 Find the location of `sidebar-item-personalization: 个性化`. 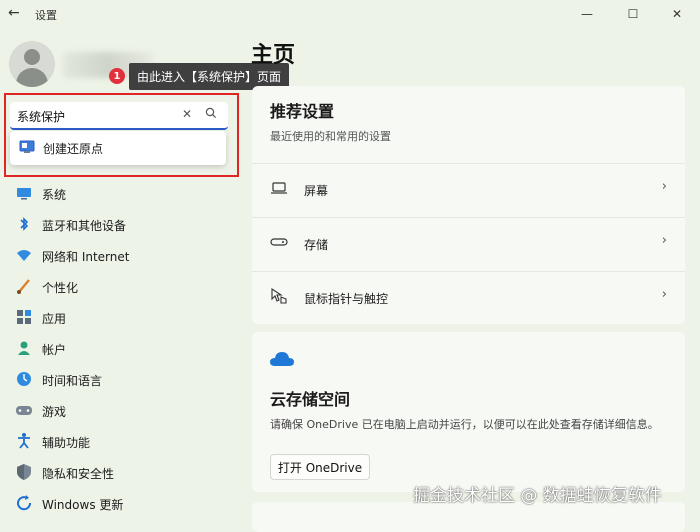

sidebar-item-personalization: 个性化 is located at coordinates (120, 286).